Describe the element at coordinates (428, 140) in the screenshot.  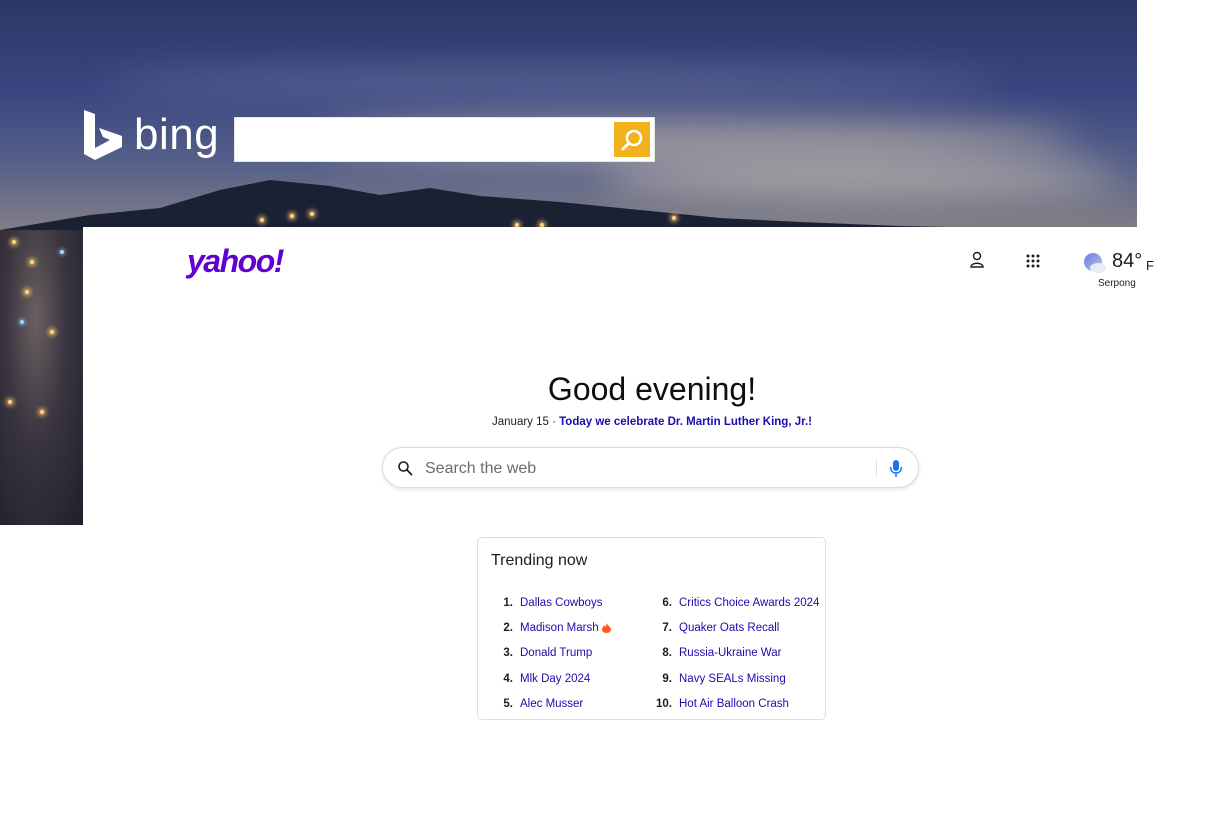
I see `bing-search-input` at that location.